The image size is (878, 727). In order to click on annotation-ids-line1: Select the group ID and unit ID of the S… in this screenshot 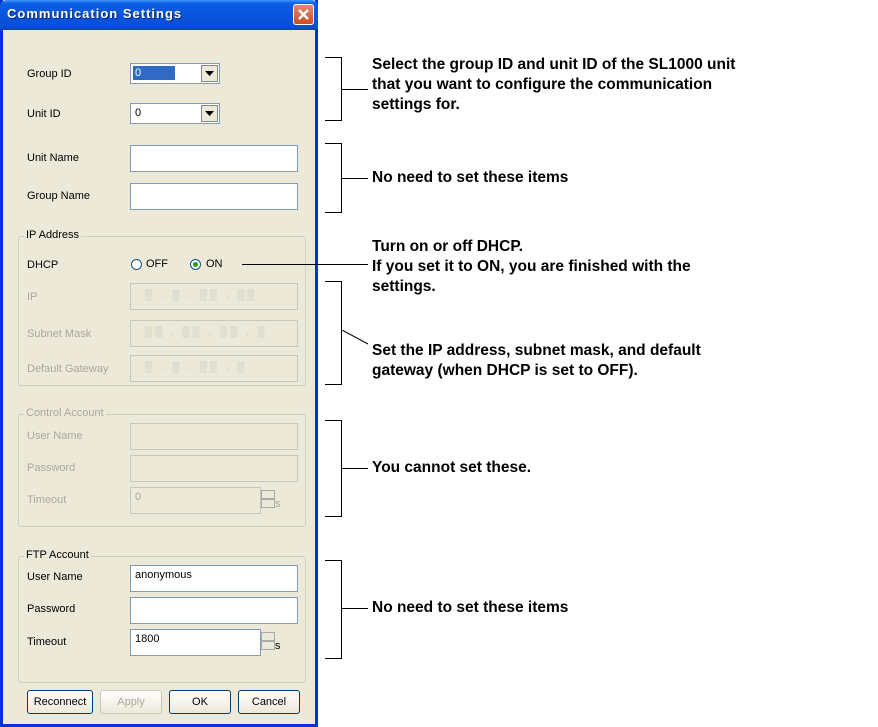, I will do `click(554, 64)`.